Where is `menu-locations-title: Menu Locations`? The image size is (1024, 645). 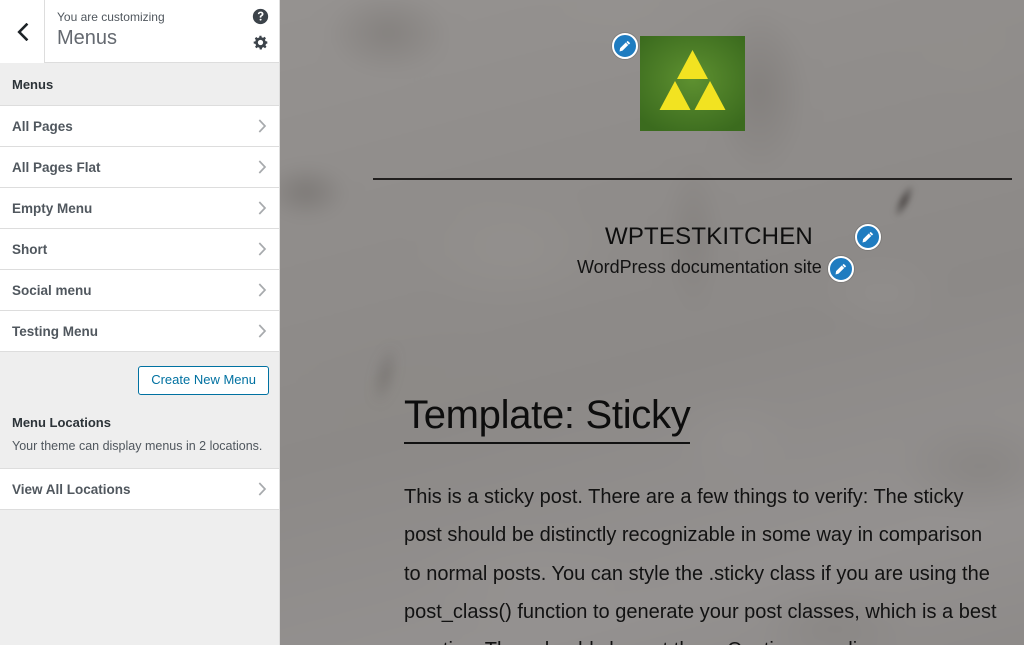
menu-locations-title: Menu Locations is located at coordinates (61, 422).